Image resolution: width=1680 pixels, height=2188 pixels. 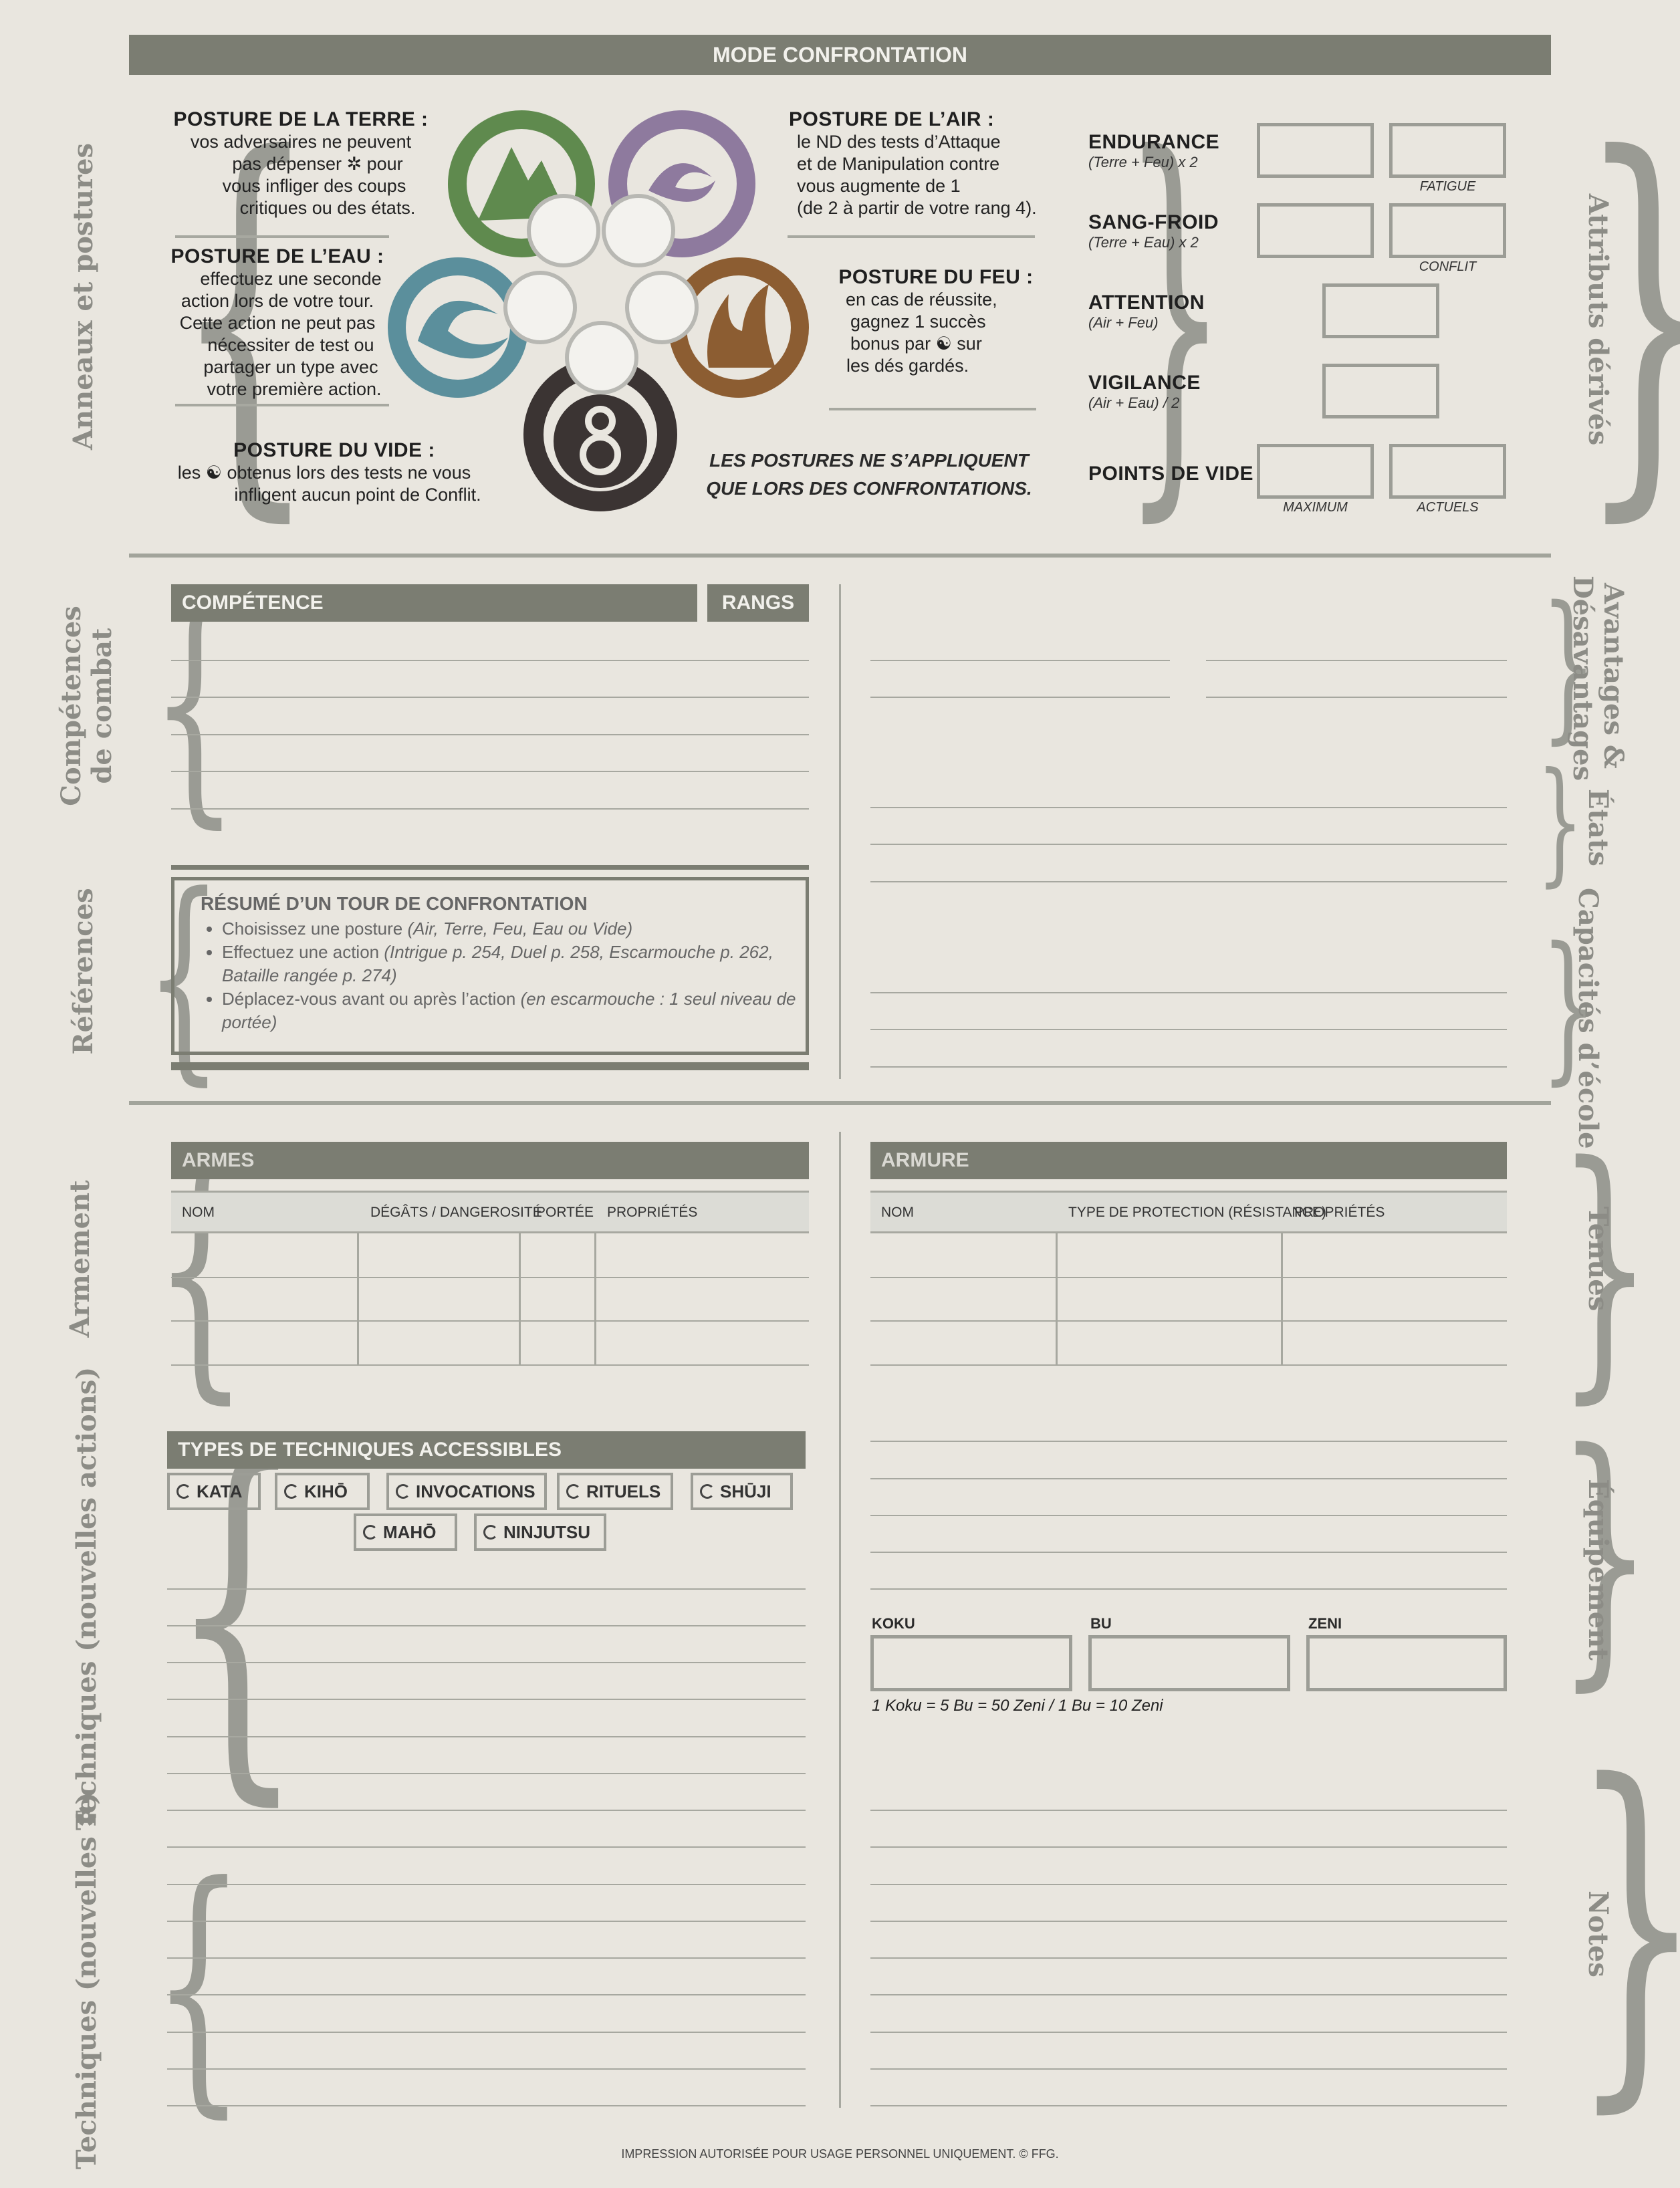 I want to click on summary-bottom-bar, so click(x=490, y=1066).